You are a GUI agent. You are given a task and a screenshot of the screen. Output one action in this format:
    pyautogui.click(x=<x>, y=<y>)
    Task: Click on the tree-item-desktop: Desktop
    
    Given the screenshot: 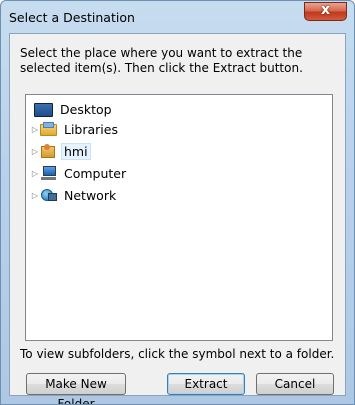 What is the action you would take?
    pyautogui.click(x=74, y=109)
    